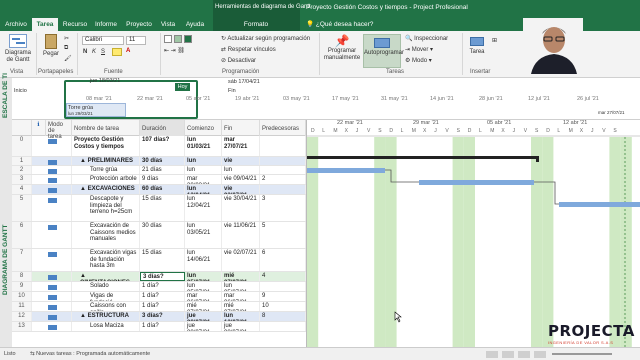  Describe the element at coordinates (66, 38) in the screenshot. I see `cut-icon: ✂` at that location.